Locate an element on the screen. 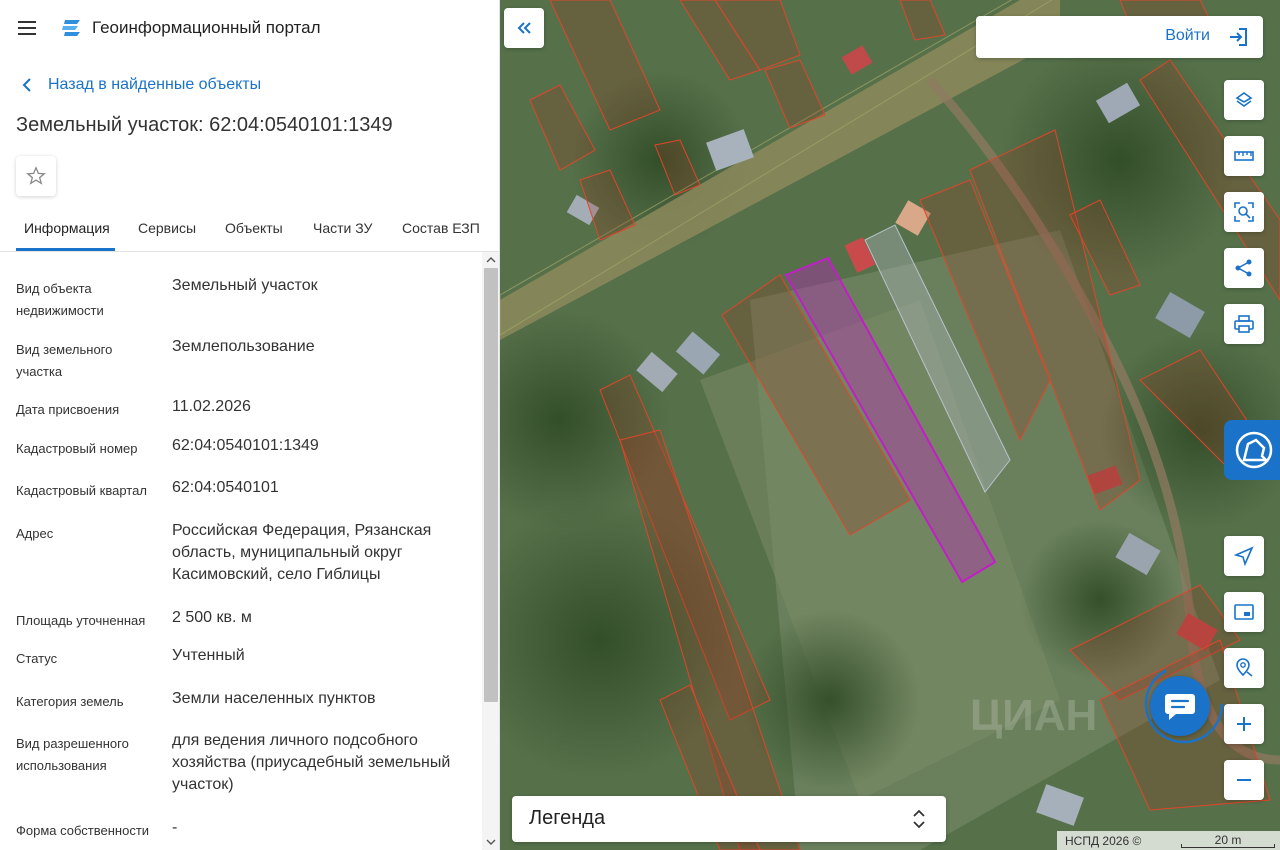 The width and height of the screenshot is (1280, 850). property-label: Категория земель is located at coordinates (70, 701).